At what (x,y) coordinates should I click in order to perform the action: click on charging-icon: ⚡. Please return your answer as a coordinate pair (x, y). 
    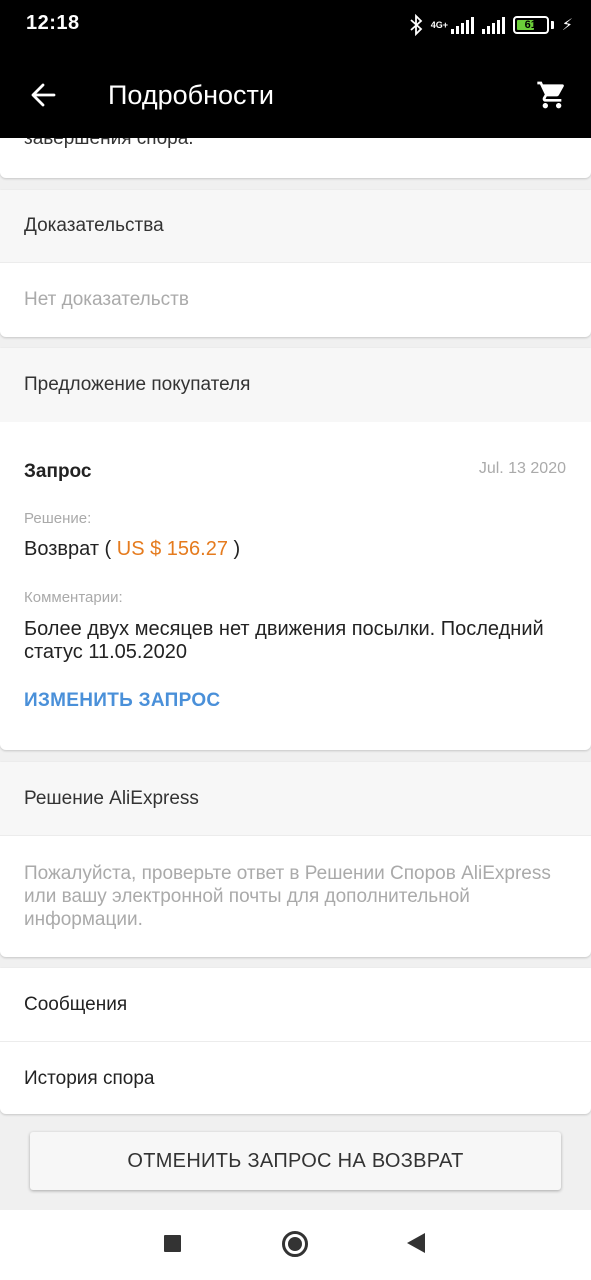
    Looking at the image, I should click on (567, 25).